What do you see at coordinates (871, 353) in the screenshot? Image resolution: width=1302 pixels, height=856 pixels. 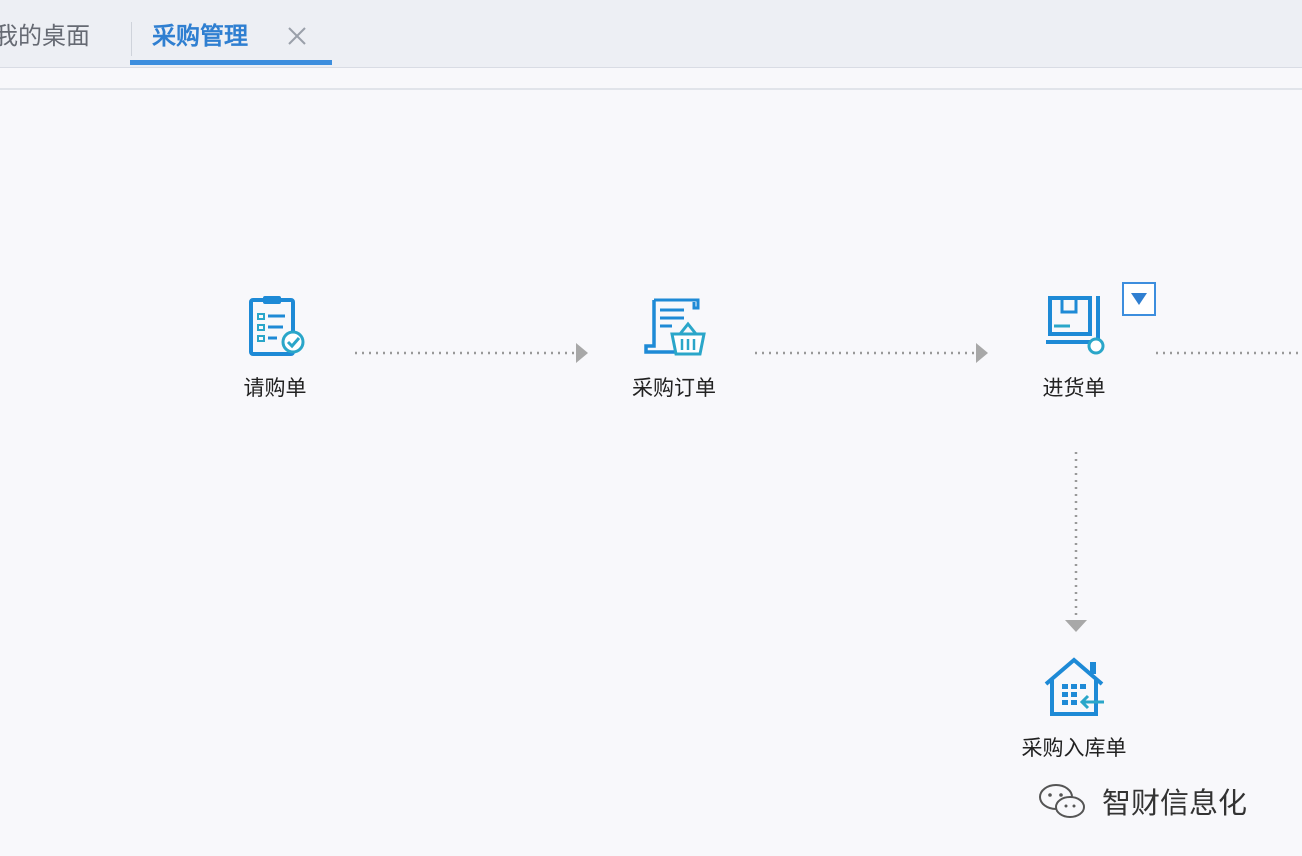 I see `arrow-order-to-receipt` at bounding box center [871, 353].